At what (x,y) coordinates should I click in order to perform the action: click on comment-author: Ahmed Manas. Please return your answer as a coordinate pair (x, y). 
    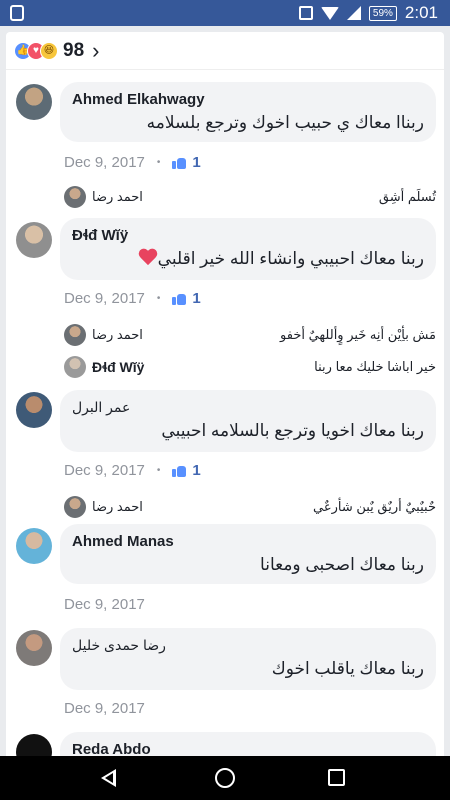
    Looking at the image, I should click on (248, 541).